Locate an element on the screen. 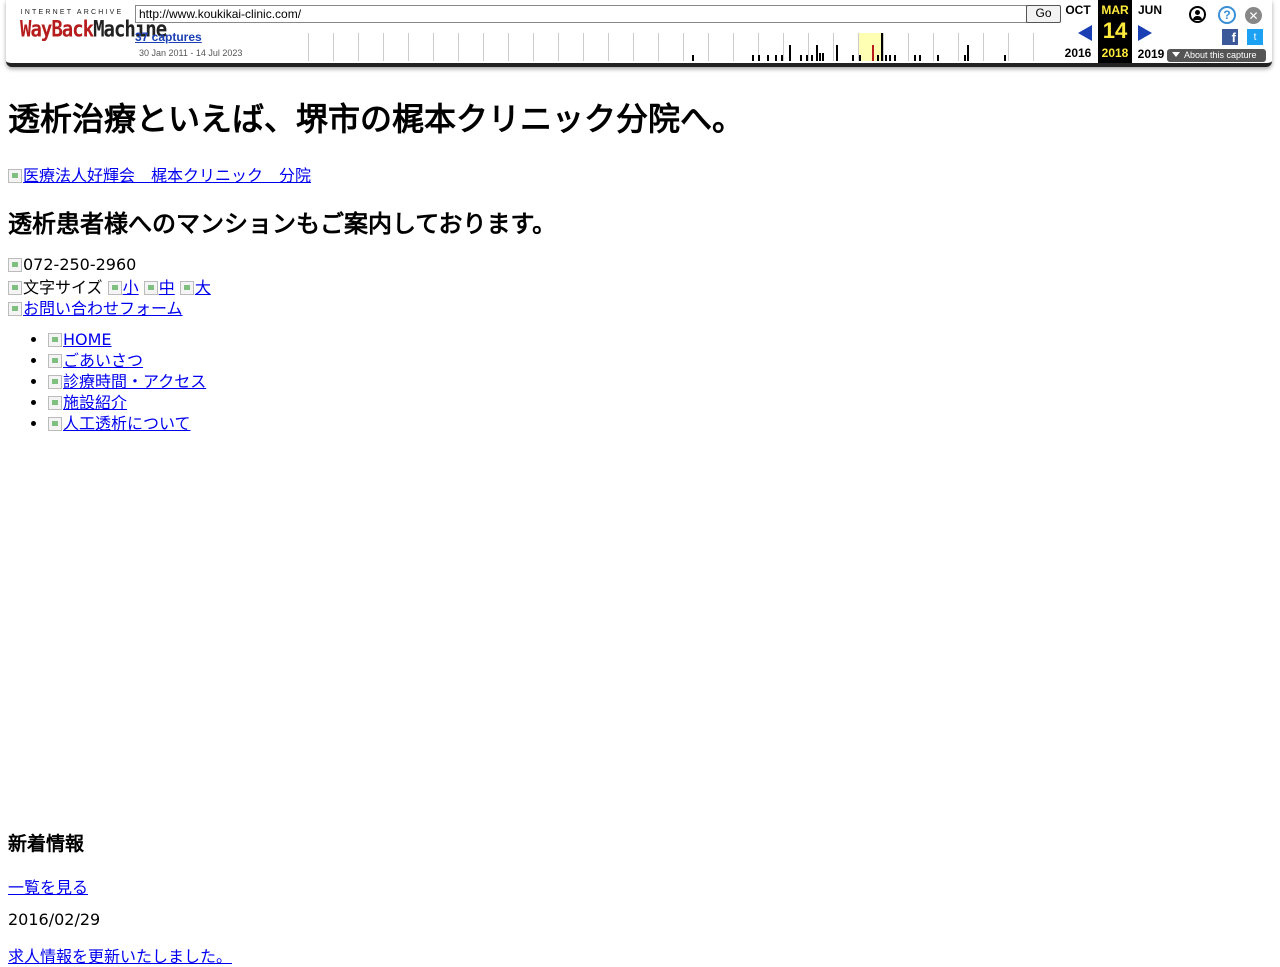 The height and width of the screenshot is (967, 1280). nav-link-hours-access: 診療時間・アクセス is located at coordinates (127, 381).